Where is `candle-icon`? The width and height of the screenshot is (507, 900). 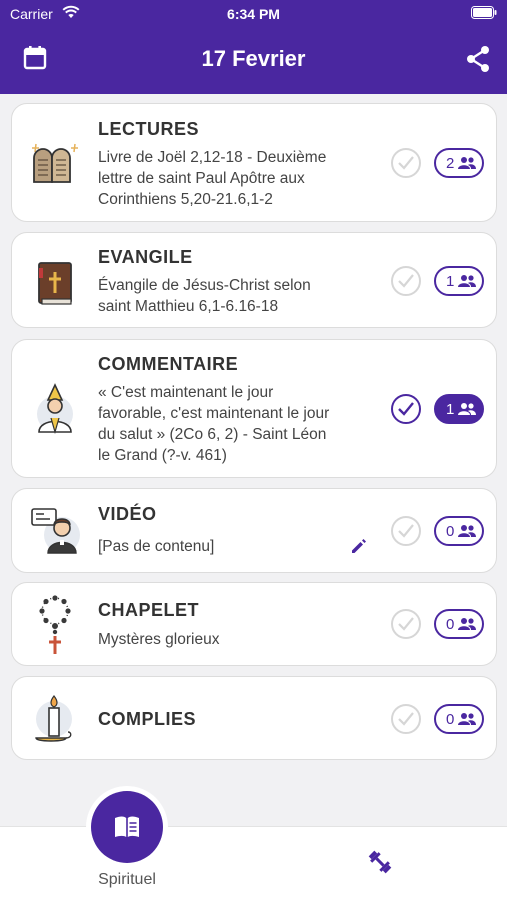
candle-icon is located at coordinates (55, 721).